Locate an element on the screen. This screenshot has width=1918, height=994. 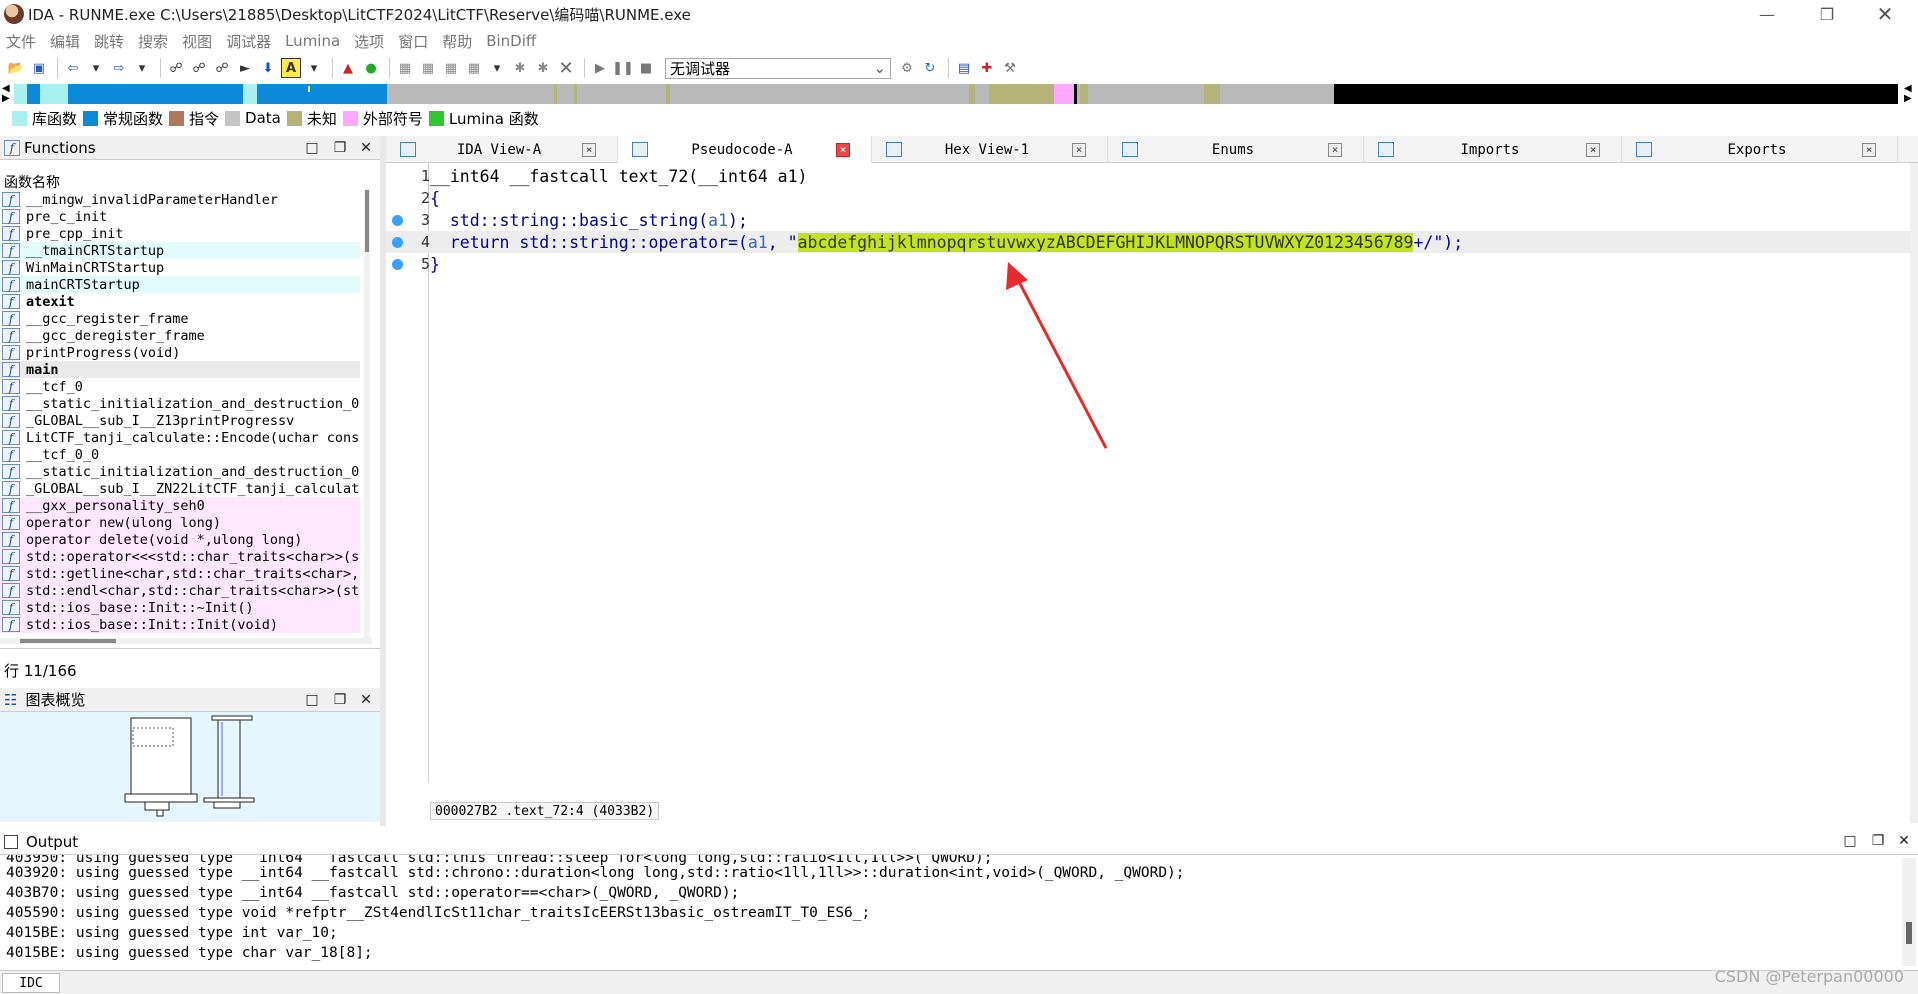
functions-hscrollbar is located at coordinates (186, 641).